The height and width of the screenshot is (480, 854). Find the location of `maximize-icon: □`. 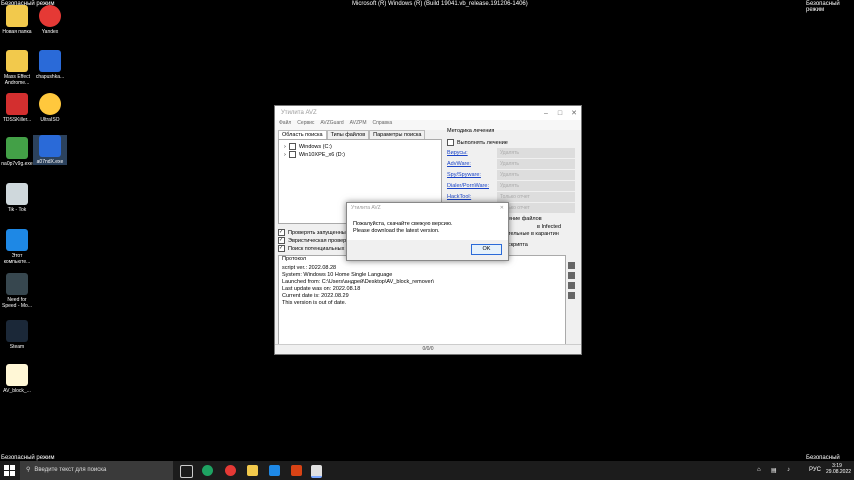

maximize-icon: □ is located at coordinates (560, 113).